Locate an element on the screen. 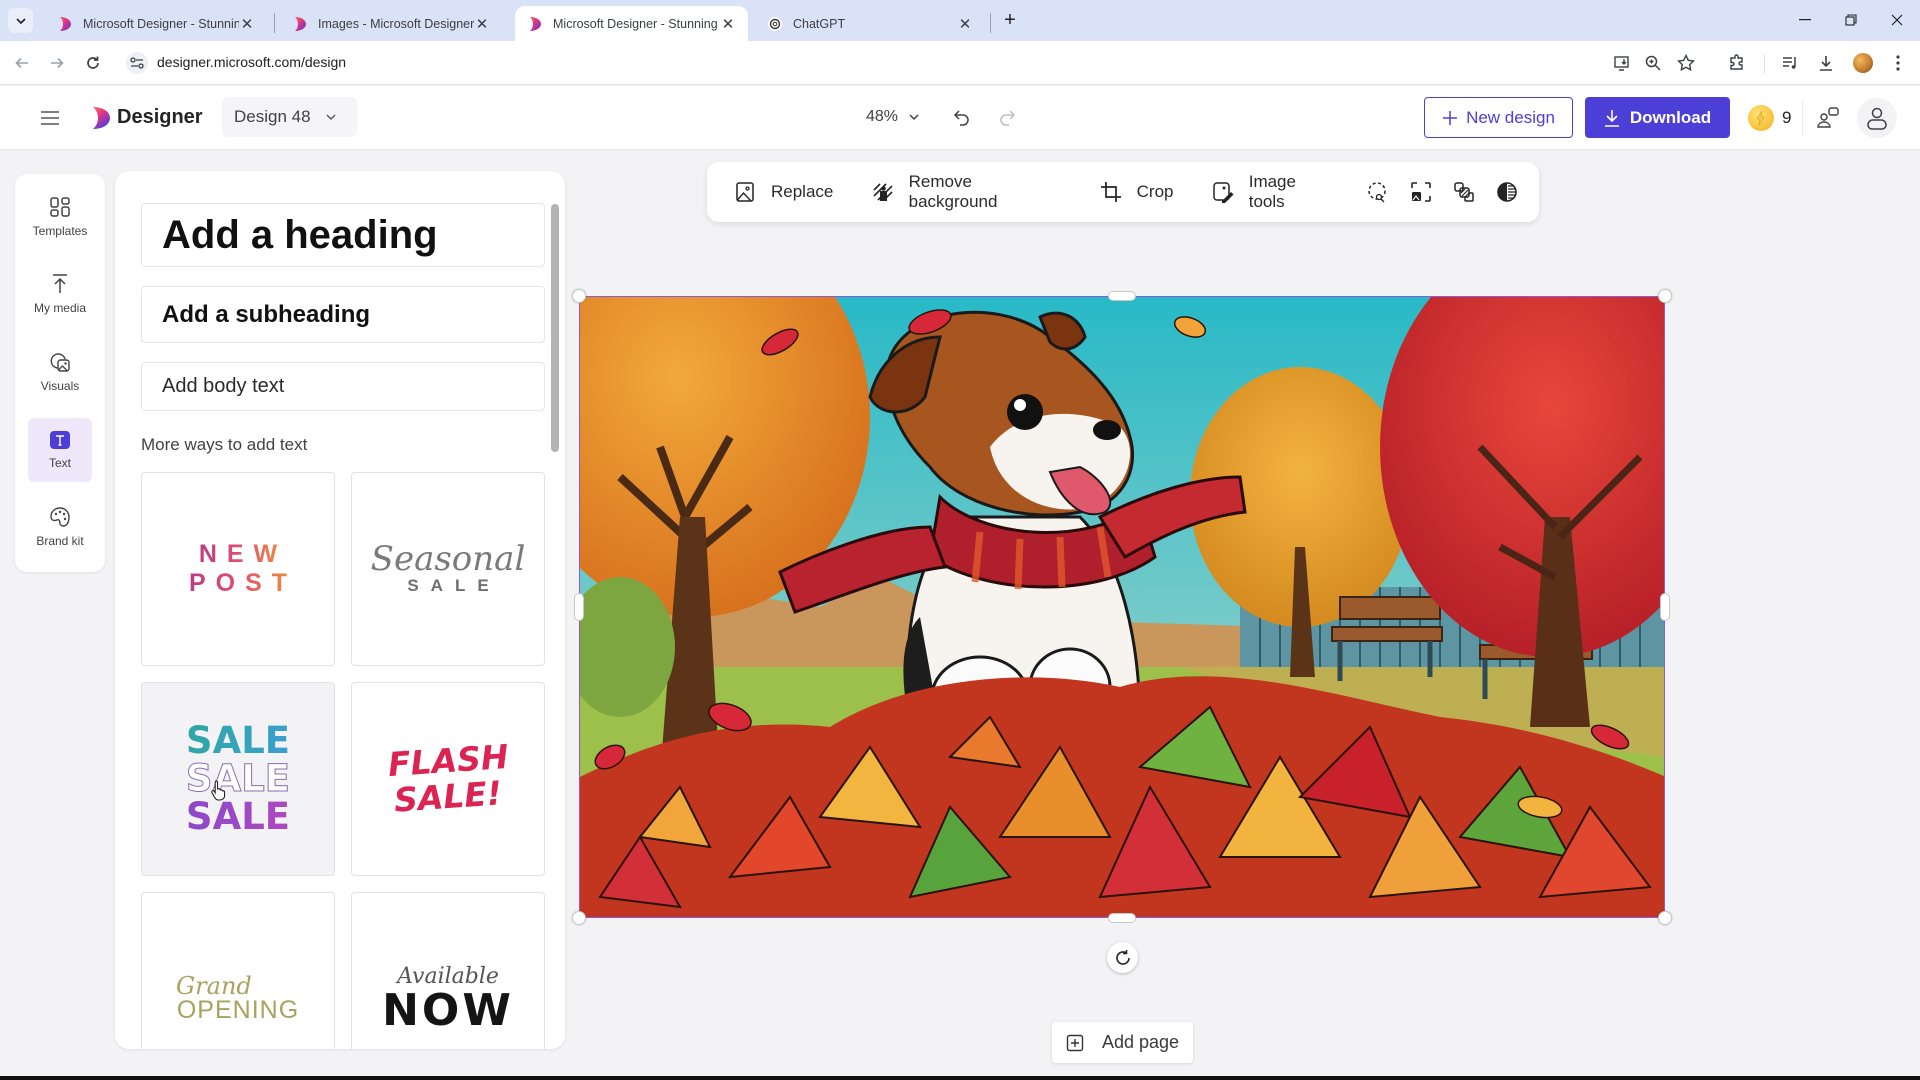 The image size is (1920, 1080). undo-icon is located at coordinates (961, 118).